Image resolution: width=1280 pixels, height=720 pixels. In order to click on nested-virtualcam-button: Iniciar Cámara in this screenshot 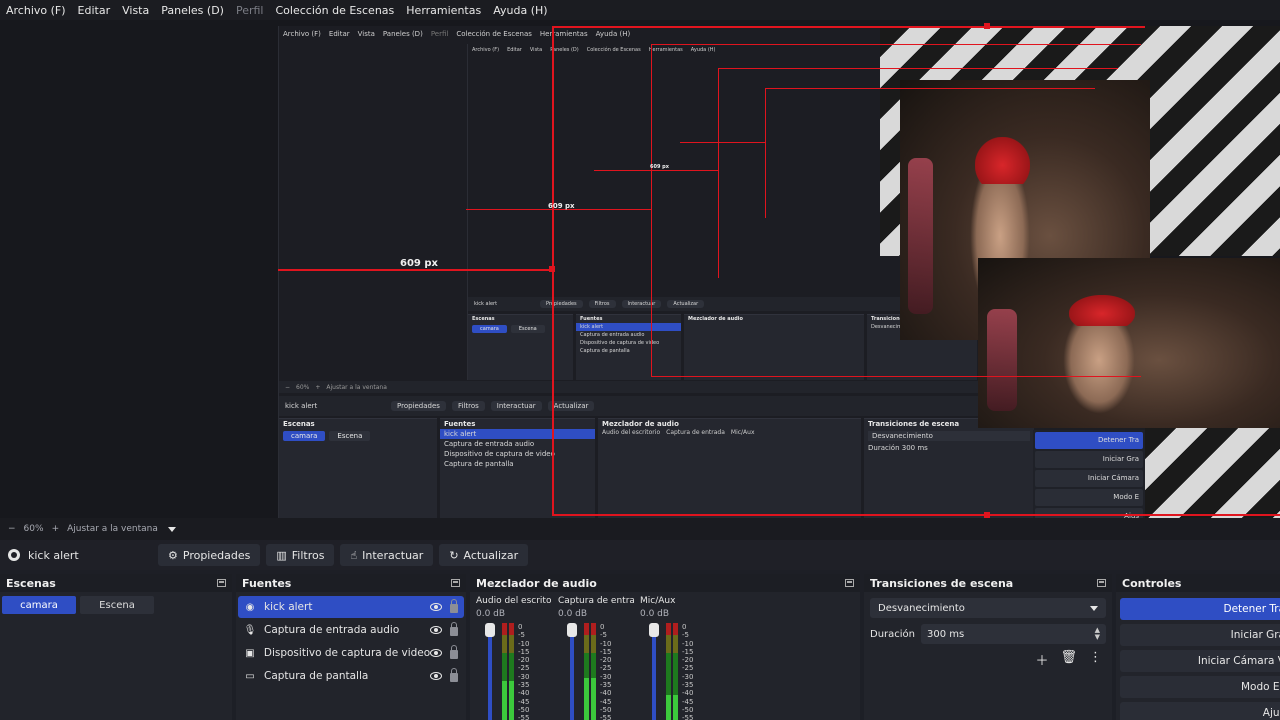, I will do `click(1089, 478)`.